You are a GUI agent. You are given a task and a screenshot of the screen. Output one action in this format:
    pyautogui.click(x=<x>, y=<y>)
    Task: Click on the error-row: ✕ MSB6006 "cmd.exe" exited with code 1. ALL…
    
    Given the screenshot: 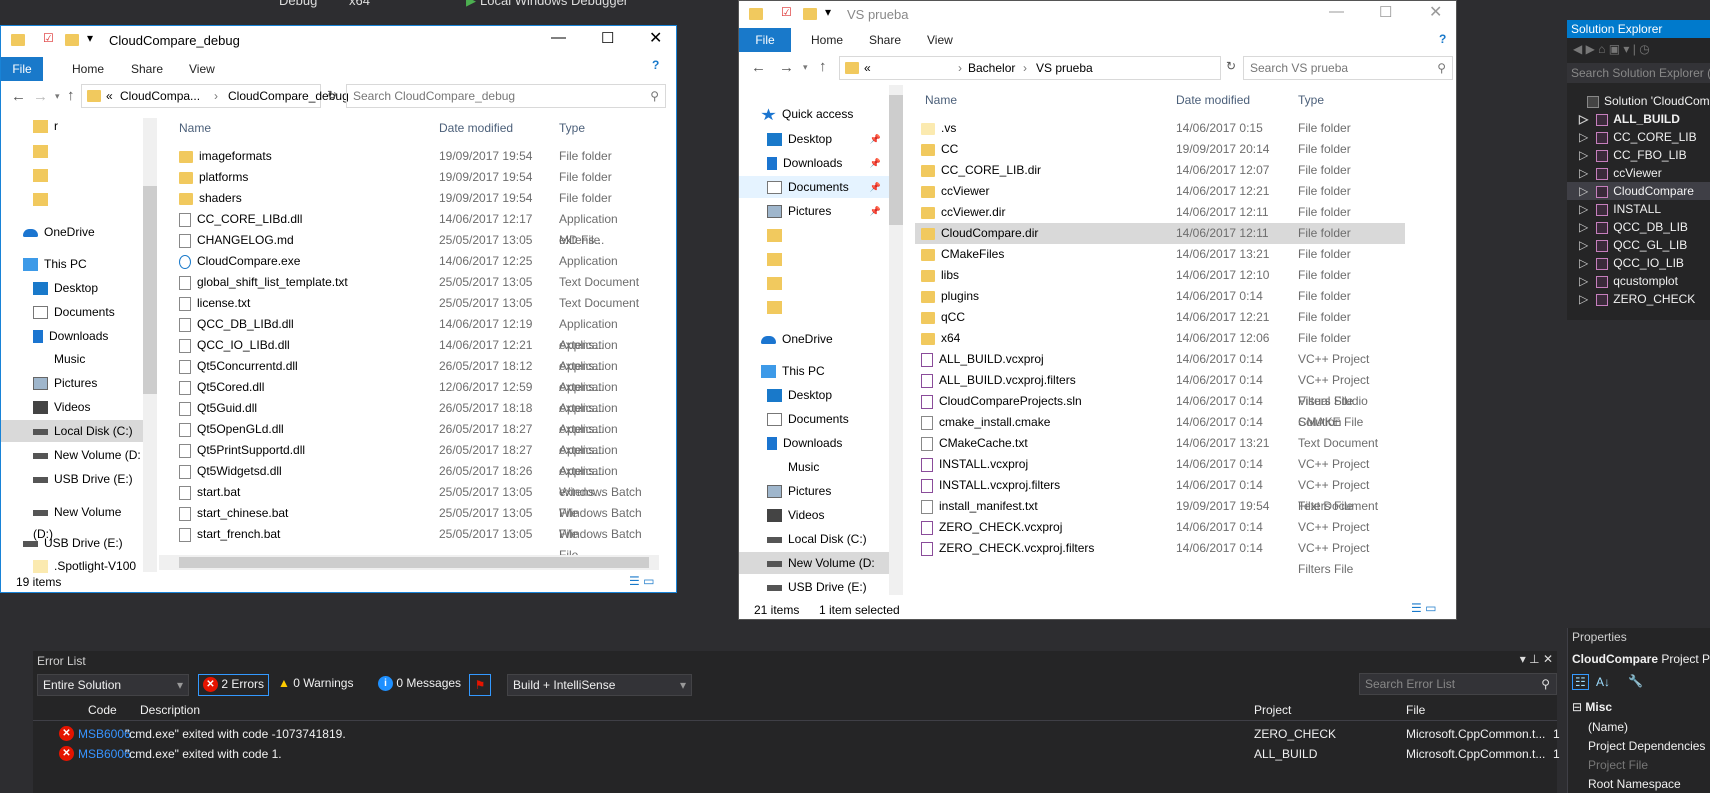 What is the action you would take?
    pyautogui.click(x=796, y=754)
    